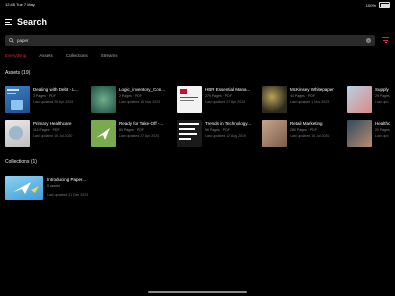 This screenshot has width=395, height=296. What do you see at coordinates (217, 130) in the screenshot?
I see `asset-meta: 96 Pages · PDF` at bounding box center [217, 130].